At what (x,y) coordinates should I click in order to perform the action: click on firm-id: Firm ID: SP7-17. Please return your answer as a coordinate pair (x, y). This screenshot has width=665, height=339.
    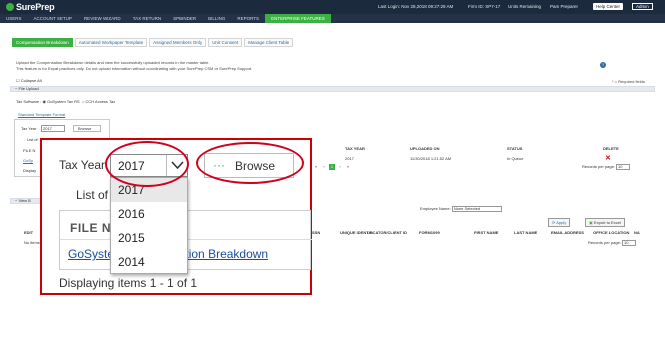
    Looking at the image, I should click on (484, 6).